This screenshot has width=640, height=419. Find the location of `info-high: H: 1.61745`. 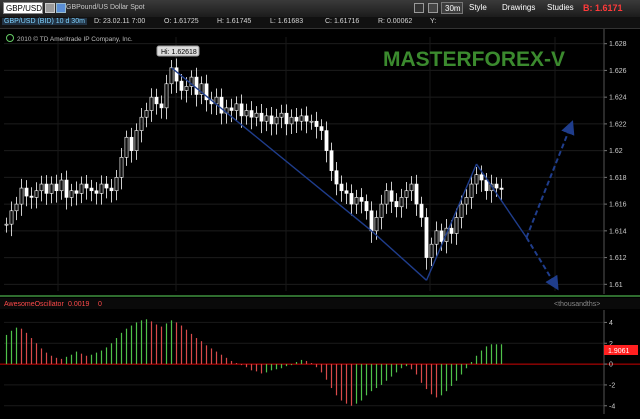

info-high: H: 1.61745 is located at coordinates (234, 21).